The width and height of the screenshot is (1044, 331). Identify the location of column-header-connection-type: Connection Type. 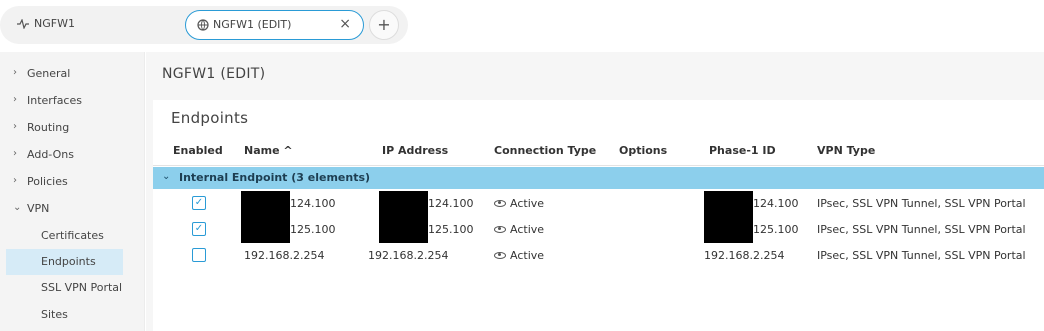
(545, 150).